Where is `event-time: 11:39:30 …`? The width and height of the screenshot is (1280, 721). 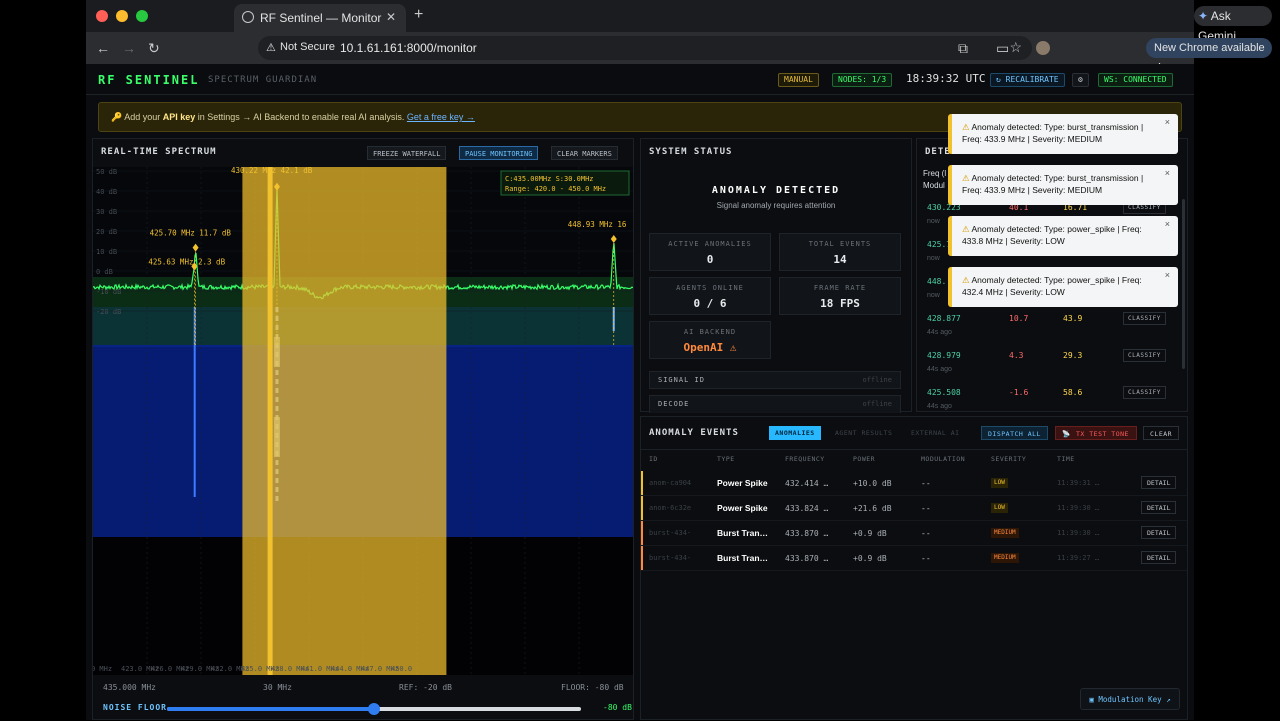
event-time: 11:39:30 … is located at coordinates (1078, 508).